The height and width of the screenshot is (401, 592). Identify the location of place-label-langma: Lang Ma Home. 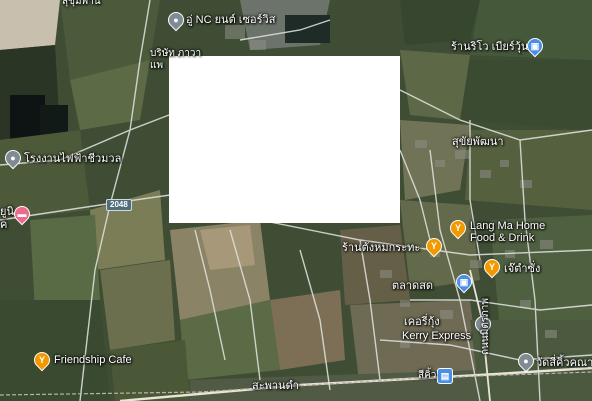
(507, 226).